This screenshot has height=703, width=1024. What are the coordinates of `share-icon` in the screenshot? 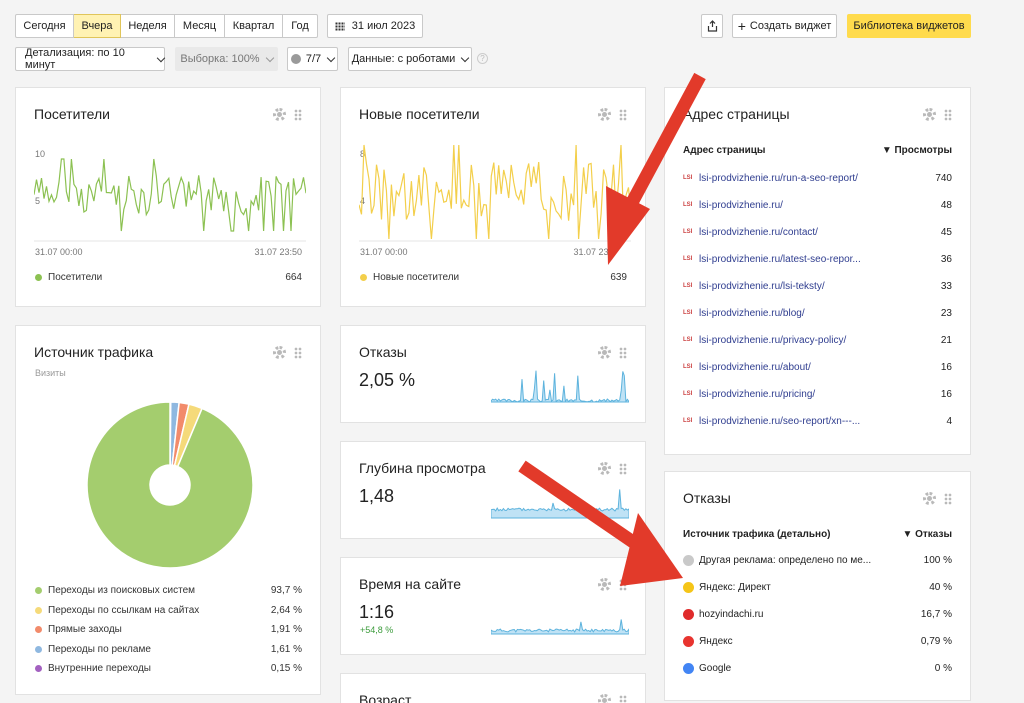 It's located at (712, 26).